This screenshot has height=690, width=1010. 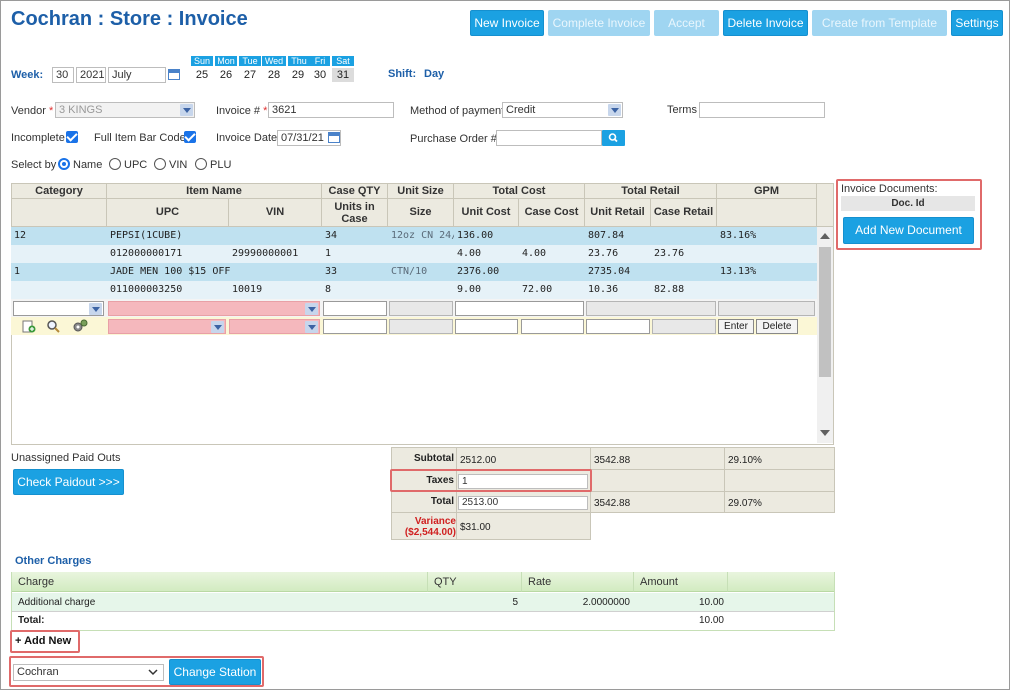 What do you see at coordinates (421, 308) in the screenshot?
I see `unit-size-input` at bounding box center [421, 308].